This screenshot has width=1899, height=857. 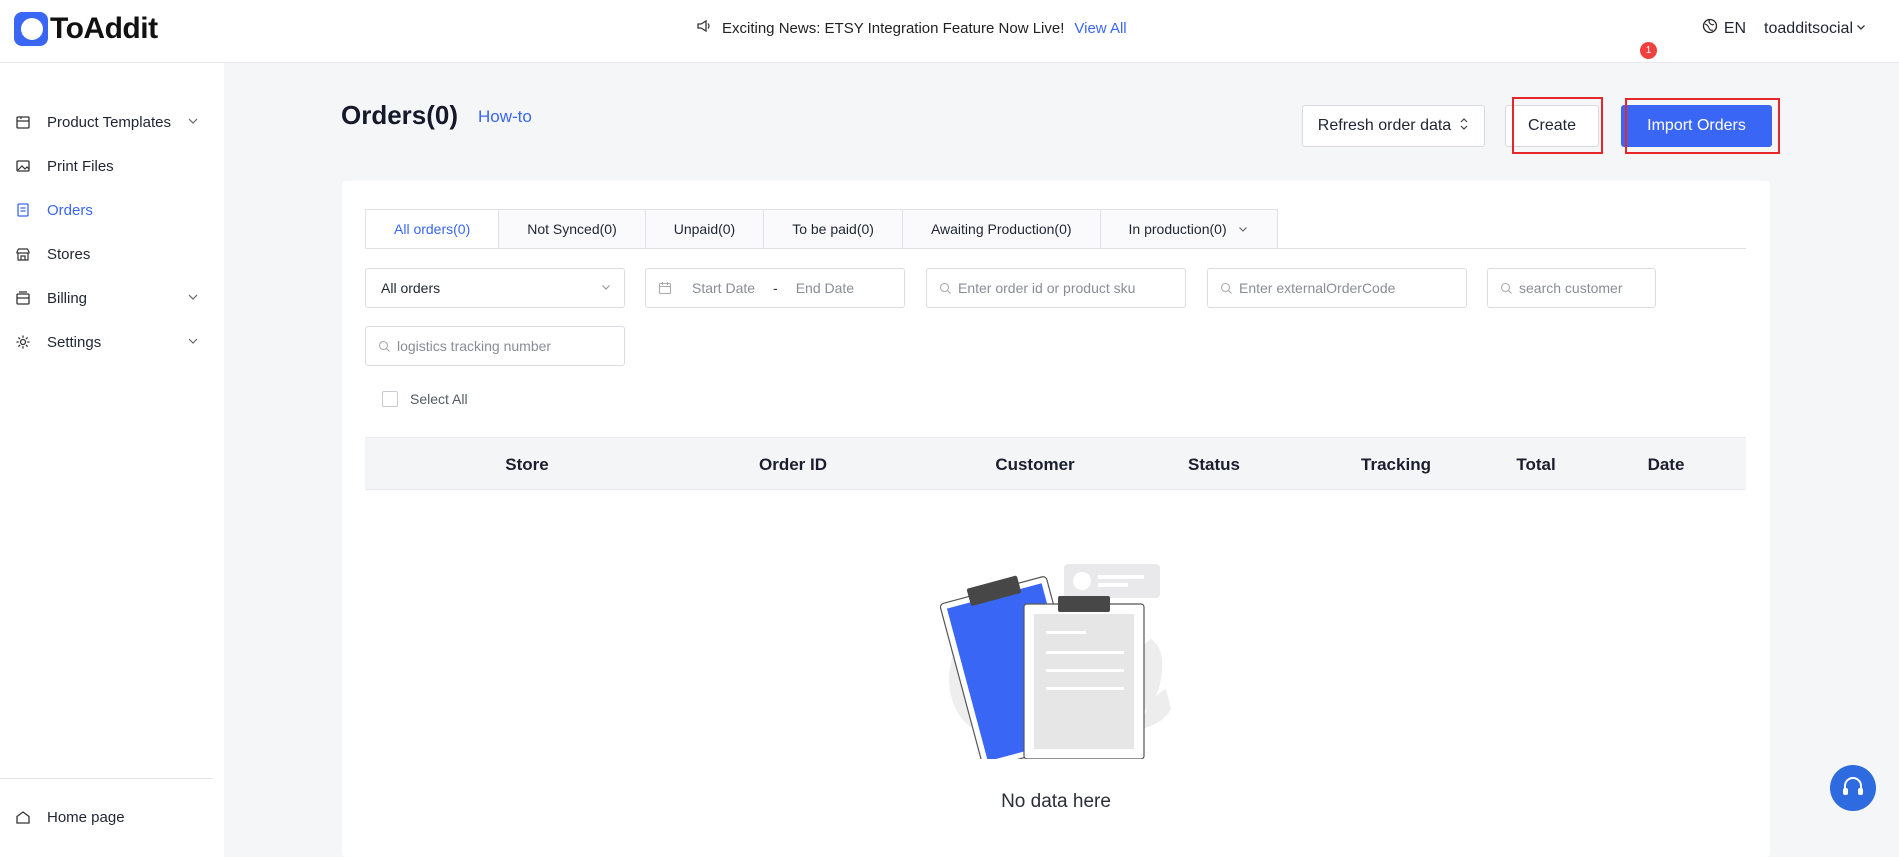 I want to click on sidebar-item-billing: Billing, so click(x=112, y=298).